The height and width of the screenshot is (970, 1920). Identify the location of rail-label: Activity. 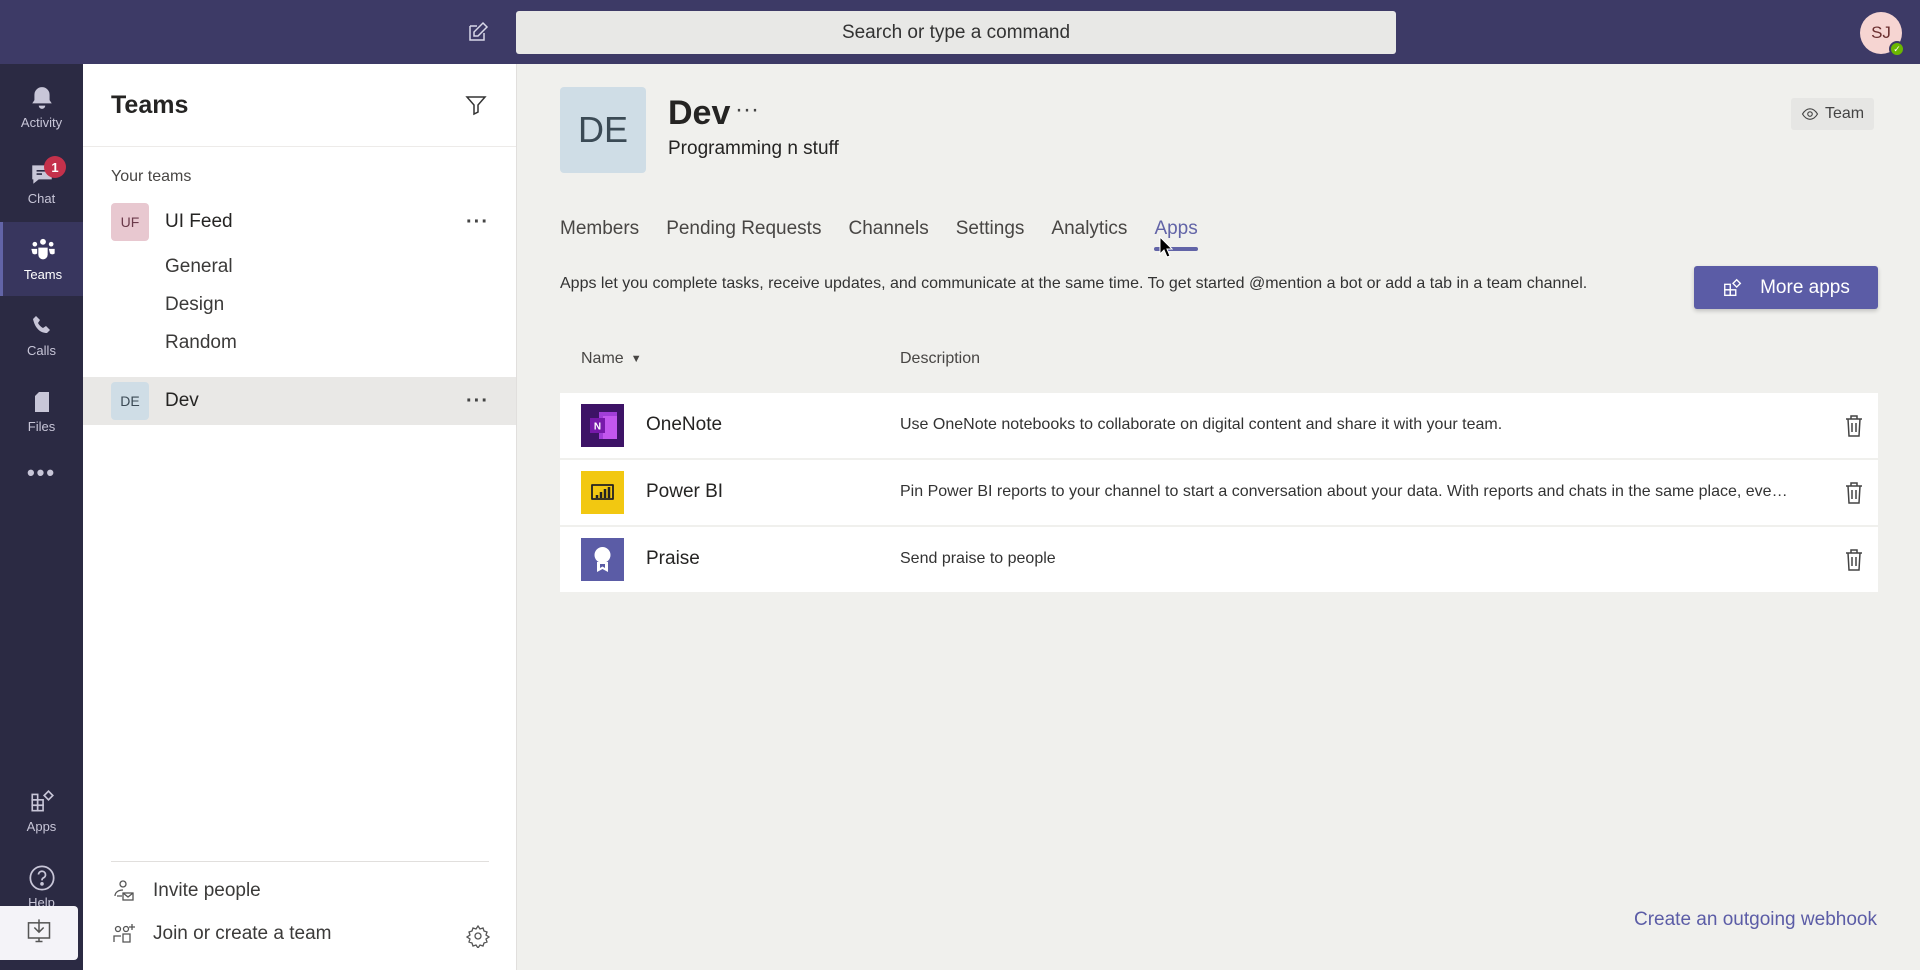
(41, 122).